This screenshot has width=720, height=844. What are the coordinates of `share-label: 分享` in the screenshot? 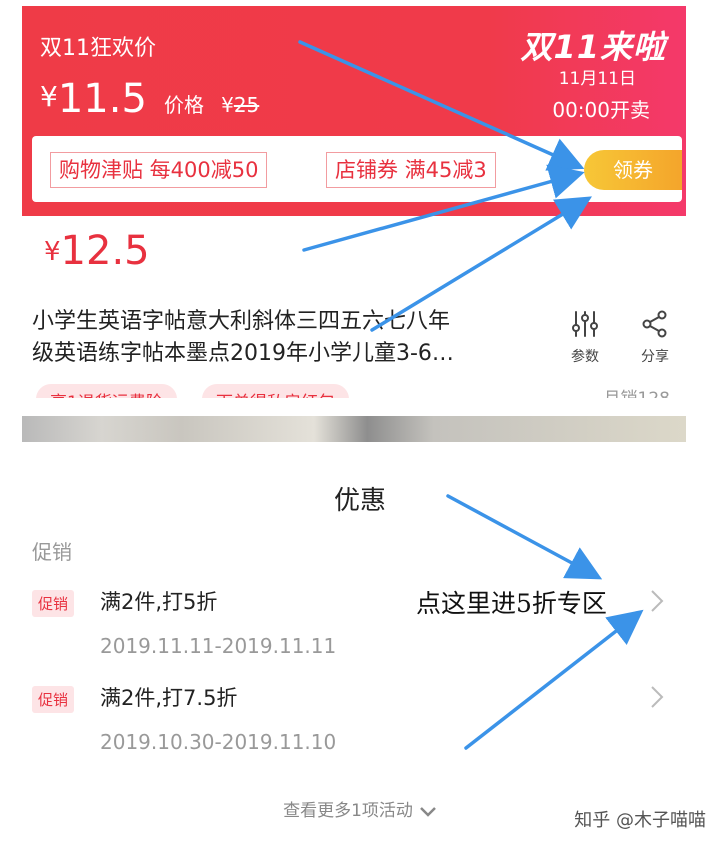 It's located at (655, 357).